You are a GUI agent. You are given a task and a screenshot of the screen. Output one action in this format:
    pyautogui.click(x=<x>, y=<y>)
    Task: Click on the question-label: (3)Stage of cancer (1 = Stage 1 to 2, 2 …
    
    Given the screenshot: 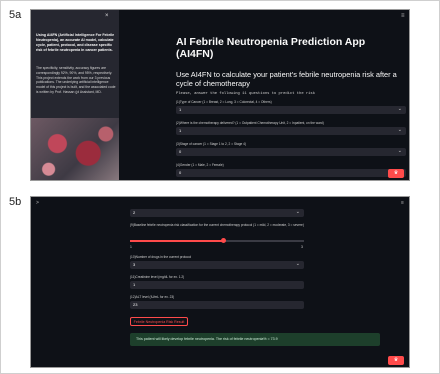 What is the action you would take?
    pyautogui.click(x=211, y=144)
    